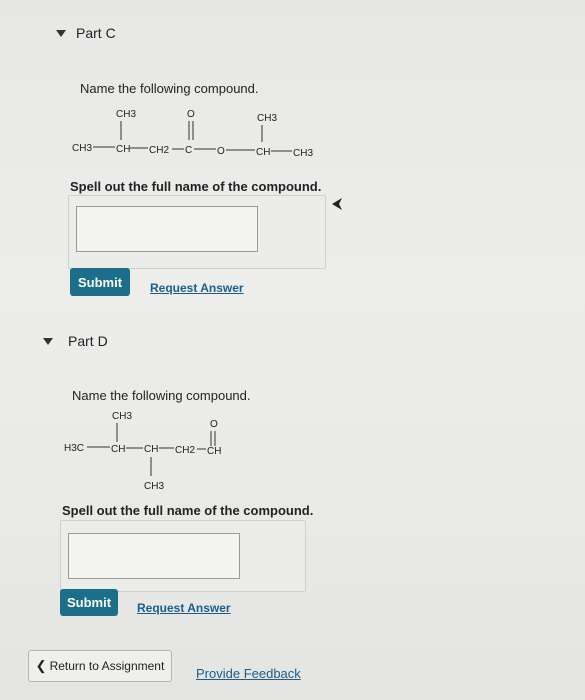 Image resolution: width=585 pixels, height=700 pixels. Describe the element at coordinates (107, 666) in the screenshot. I see `return-to-assignment-label: Return to Assignment` at that location.